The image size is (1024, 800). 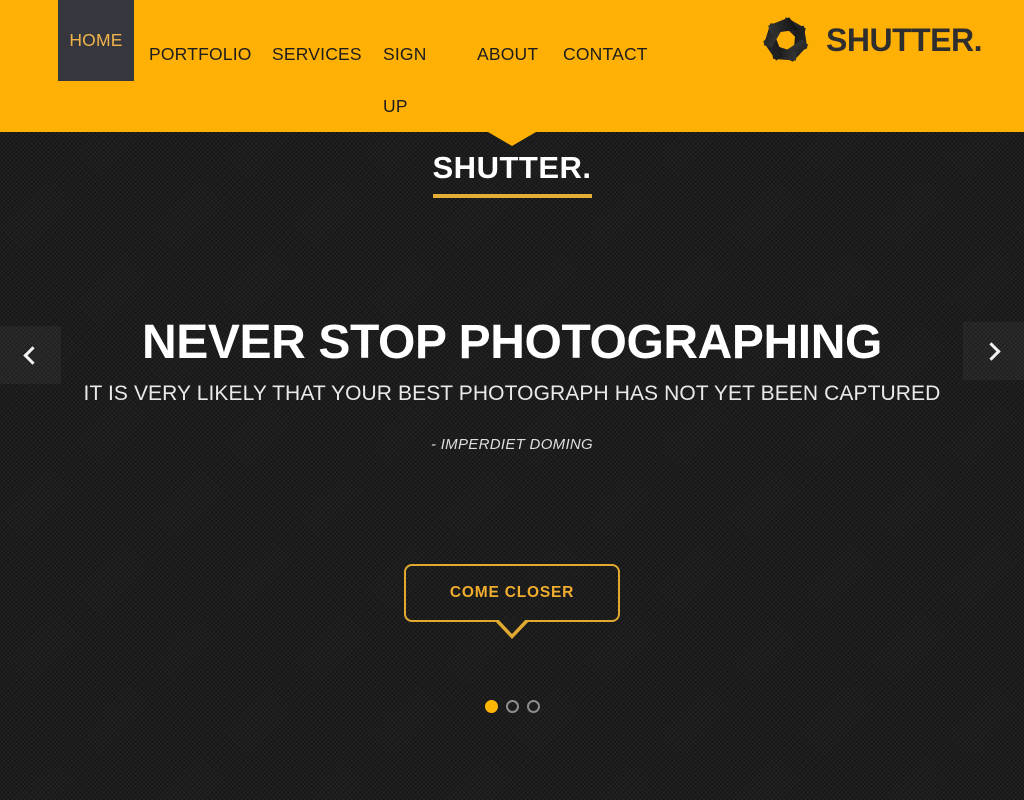 I want to click on hero-title: NEVER STOP PHOTOGRAPHING, so click(x=512, y=342).